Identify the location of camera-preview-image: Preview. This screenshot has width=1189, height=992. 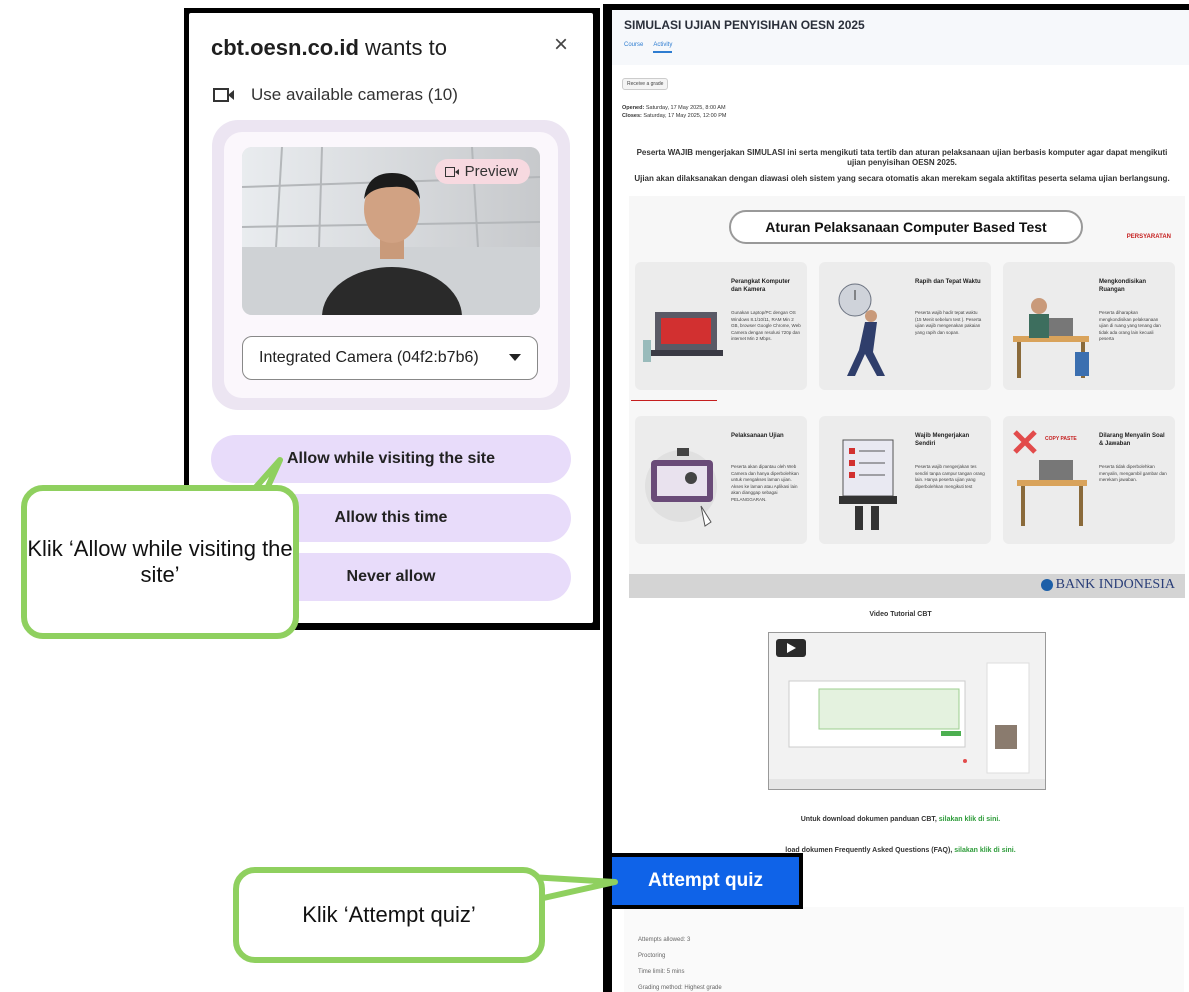
(391, 231).